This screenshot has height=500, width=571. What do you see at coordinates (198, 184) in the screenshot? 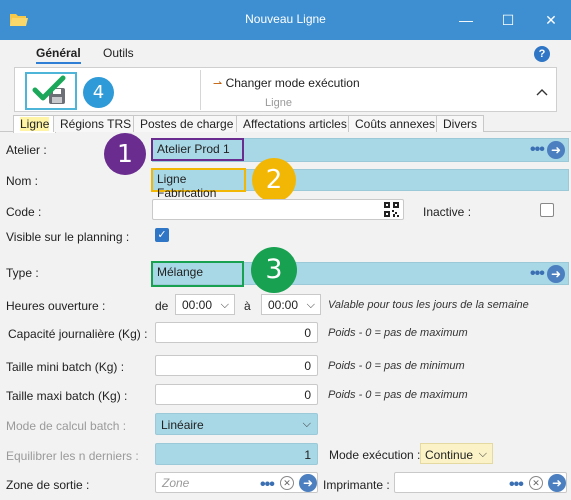
I see `nom-value: Ligne Fabrication` at bounding box center [198, 184].